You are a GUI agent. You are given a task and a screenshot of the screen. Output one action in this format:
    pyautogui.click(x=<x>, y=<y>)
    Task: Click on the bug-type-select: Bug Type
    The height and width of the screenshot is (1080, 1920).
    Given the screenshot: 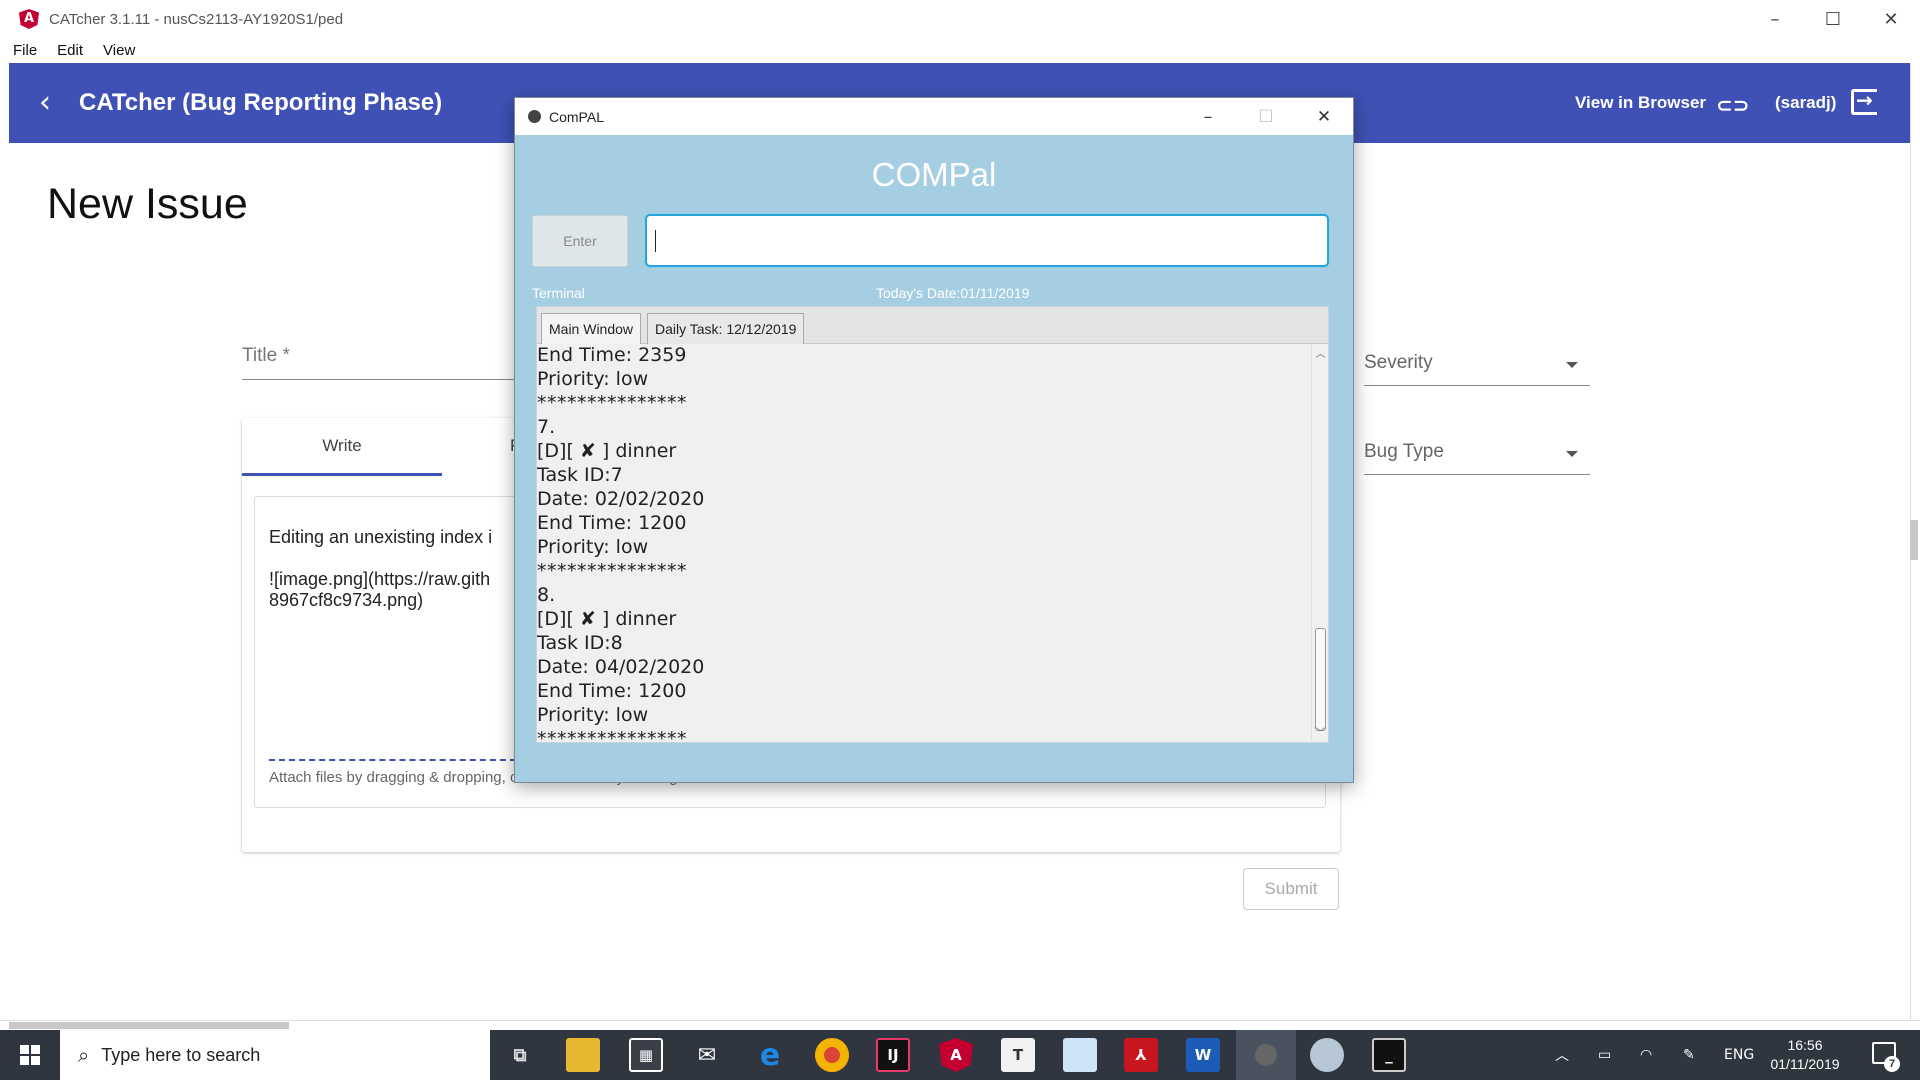 What is the action you would take?
    pyautogui.click(x=1477, y=454)
    